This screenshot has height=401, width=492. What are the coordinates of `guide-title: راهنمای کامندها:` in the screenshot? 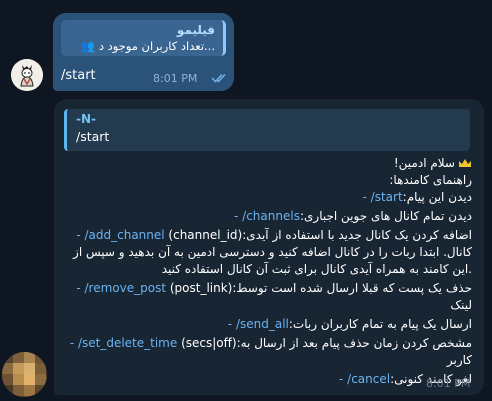 It's located at (430, 180).